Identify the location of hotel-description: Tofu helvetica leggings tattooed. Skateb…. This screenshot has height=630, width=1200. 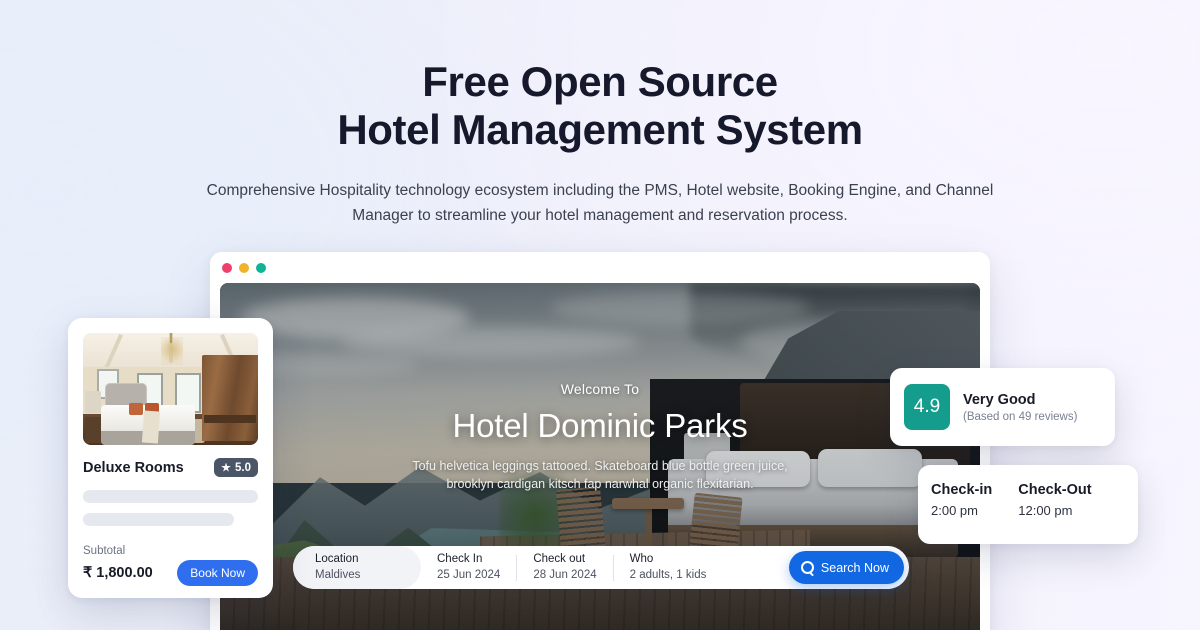
(600, 475).